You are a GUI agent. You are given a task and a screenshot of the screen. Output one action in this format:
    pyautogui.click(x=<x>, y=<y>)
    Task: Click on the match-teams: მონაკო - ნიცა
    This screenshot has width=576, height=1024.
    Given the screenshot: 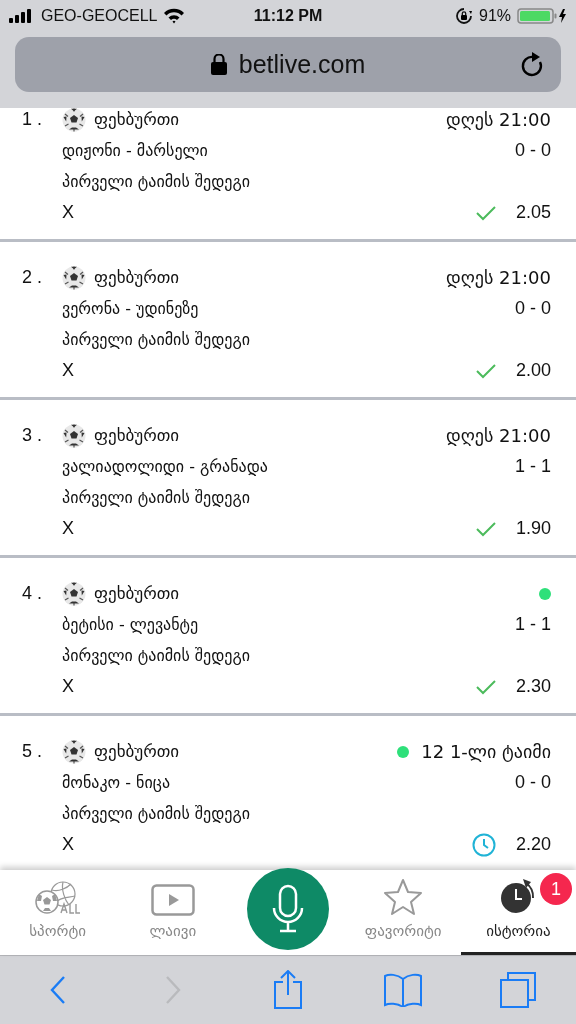 What is the action you would take?
    pyautogui.click(x=116, y=782)
    